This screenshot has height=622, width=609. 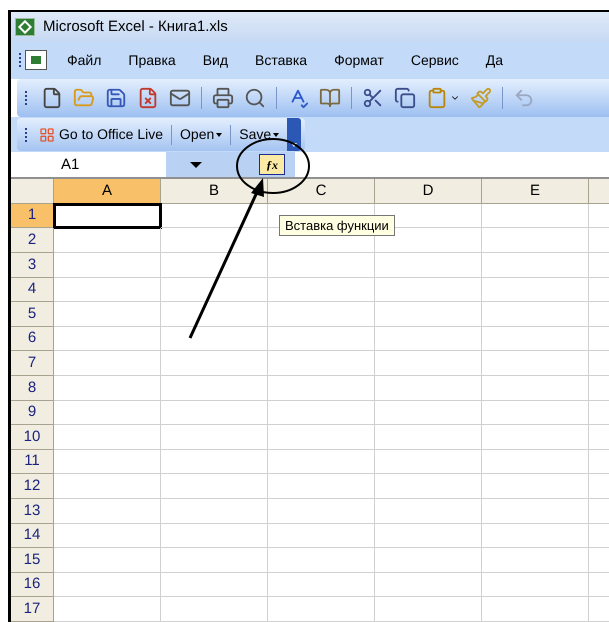 I want to click on row-header: 13, so click(x=32, y=511).